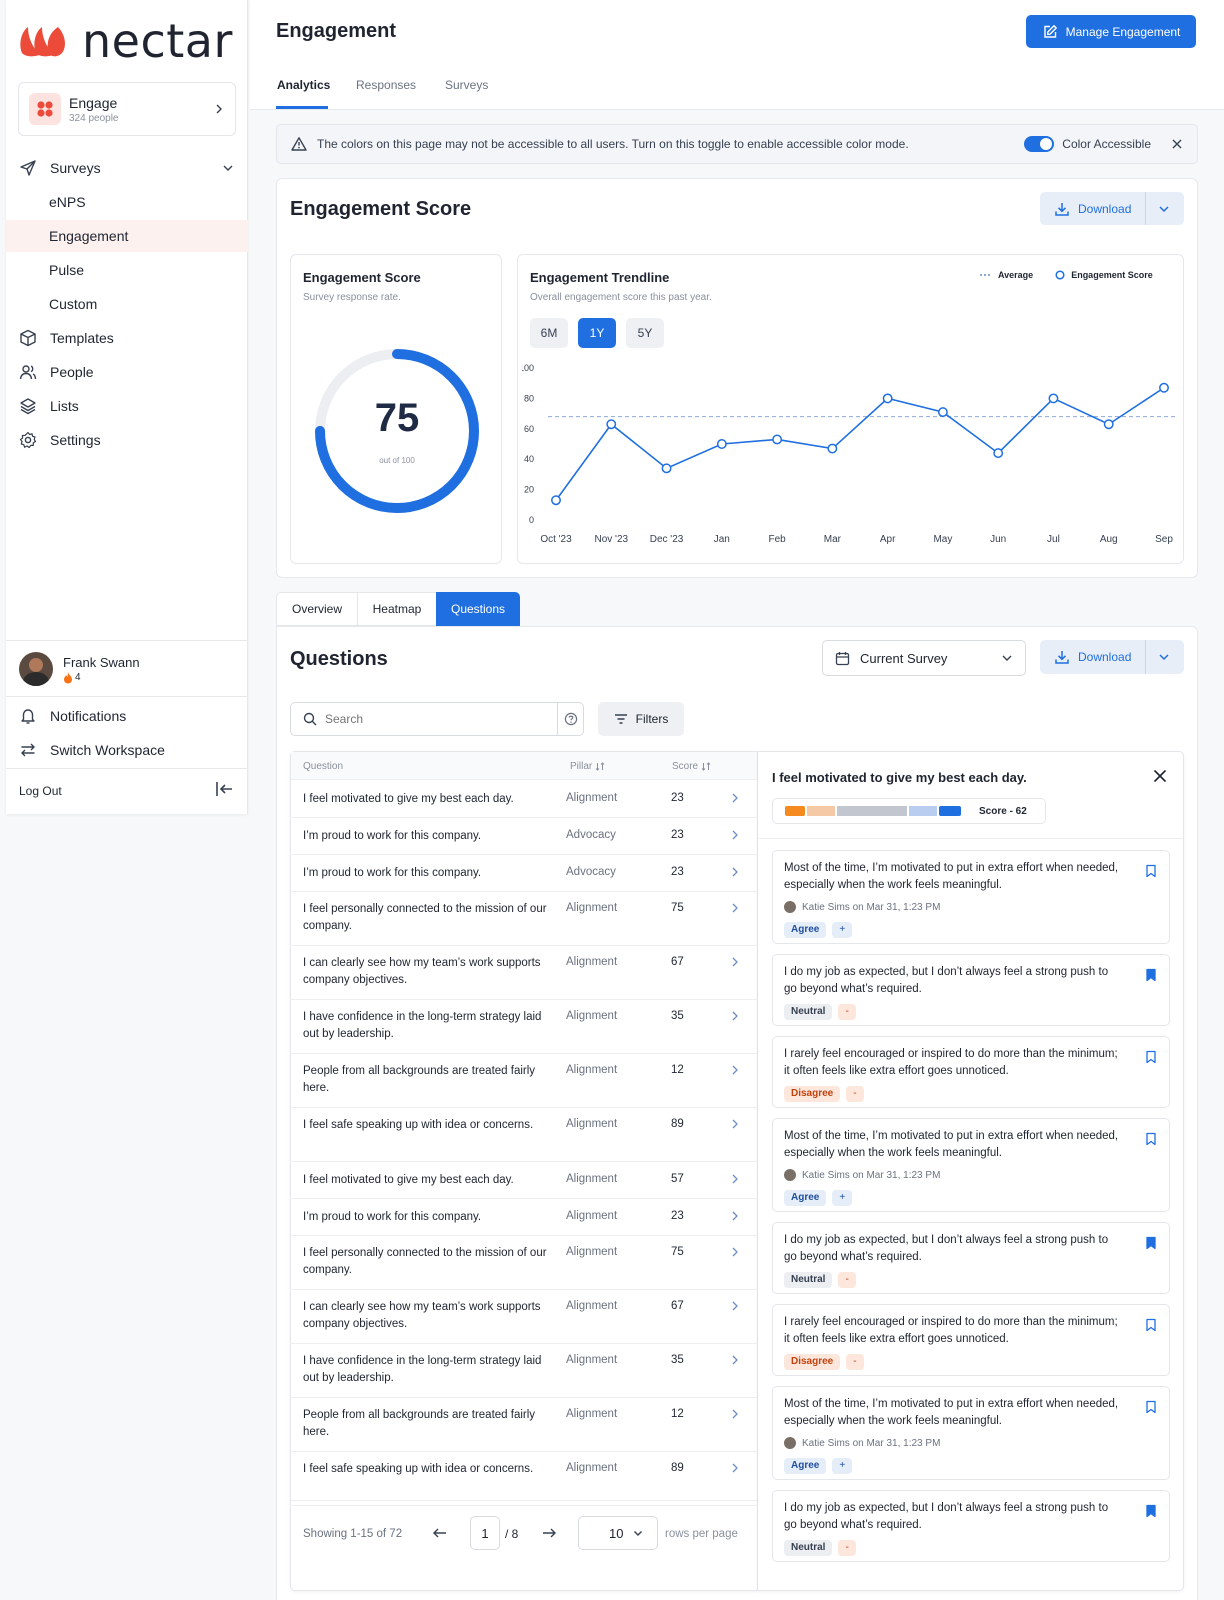  I want to click on column-header-label: Pillar, so click(581, 766).